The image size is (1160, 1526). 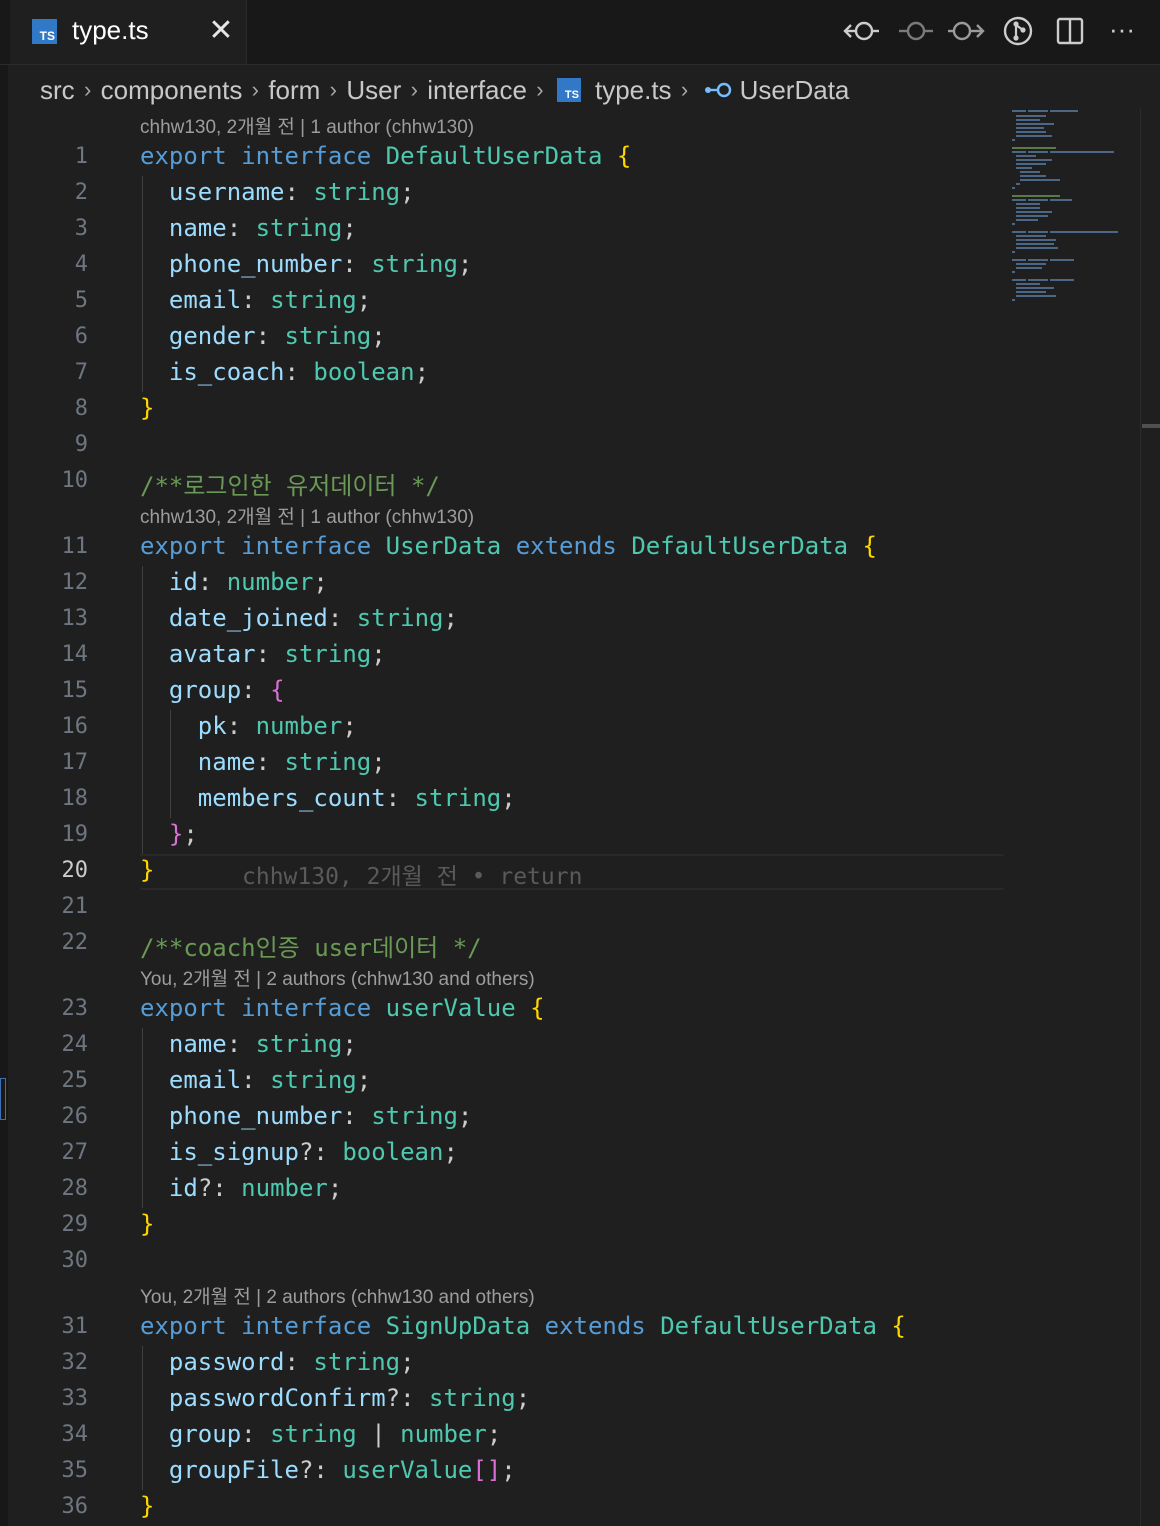 I want to click on line-number-active: 20, so click(x=75, y=870).